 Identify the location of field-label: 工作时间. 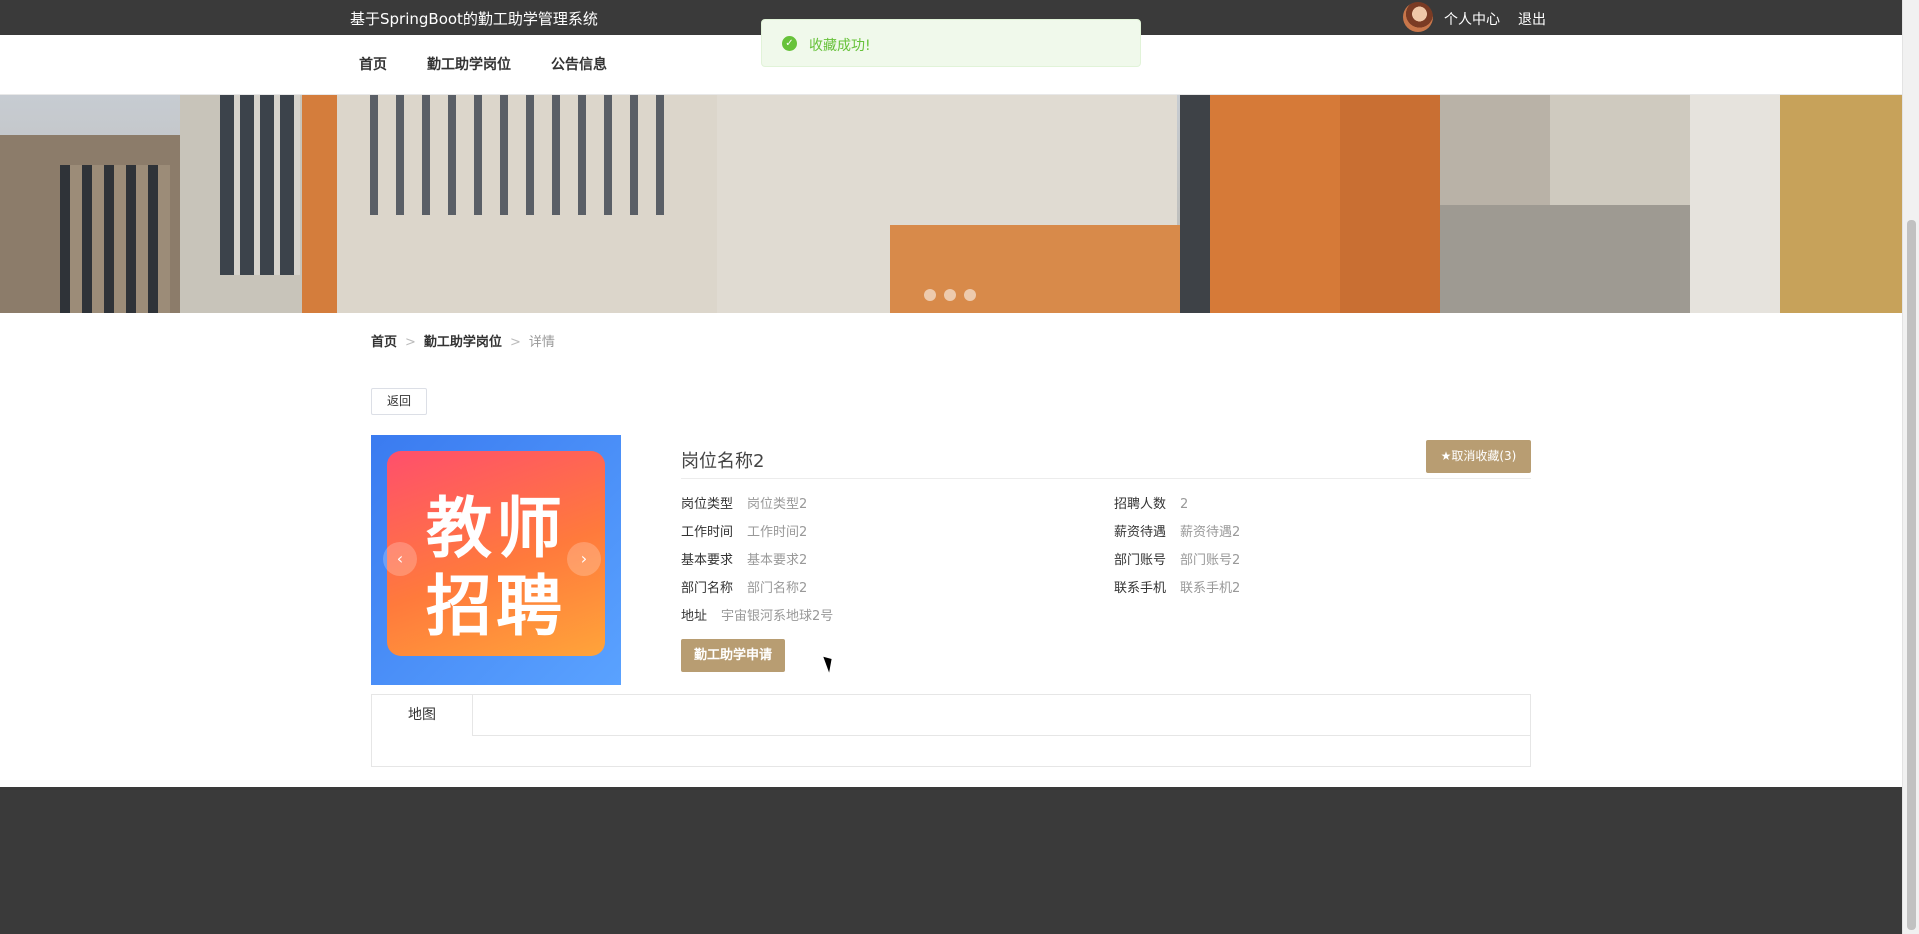
(707, 532).